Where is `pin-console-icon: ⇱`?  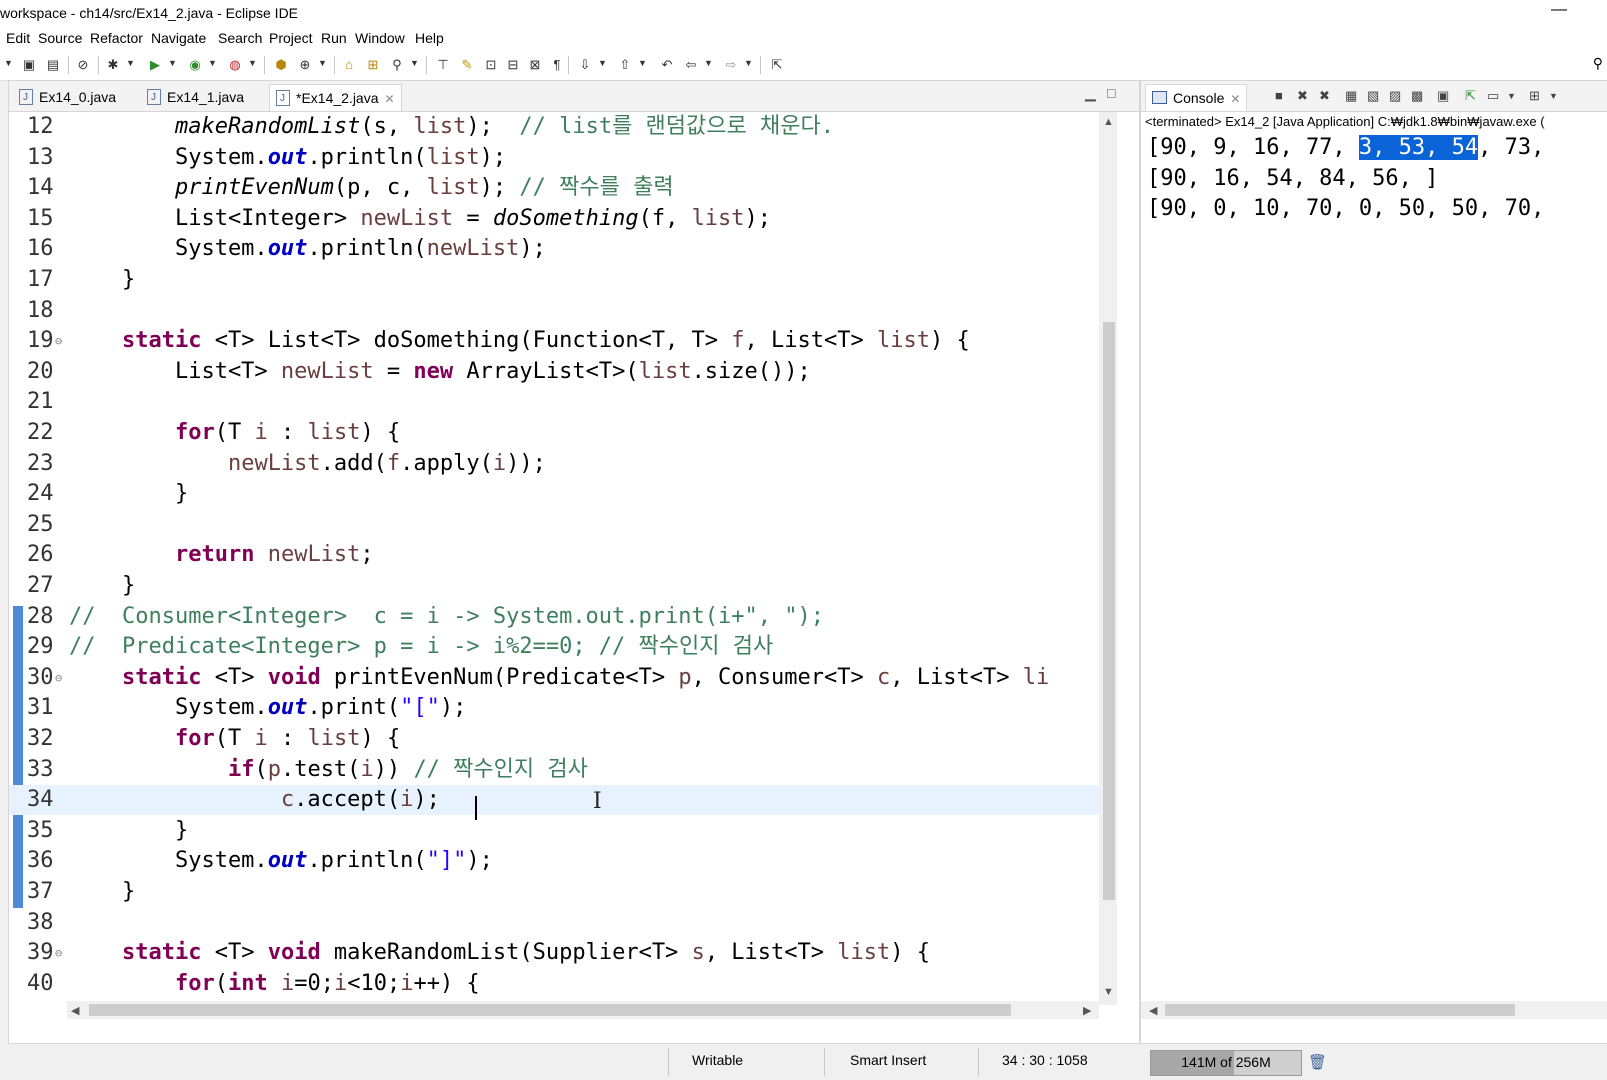
pin-console-icon: ⇱ is located at coordinates (1470, 96).